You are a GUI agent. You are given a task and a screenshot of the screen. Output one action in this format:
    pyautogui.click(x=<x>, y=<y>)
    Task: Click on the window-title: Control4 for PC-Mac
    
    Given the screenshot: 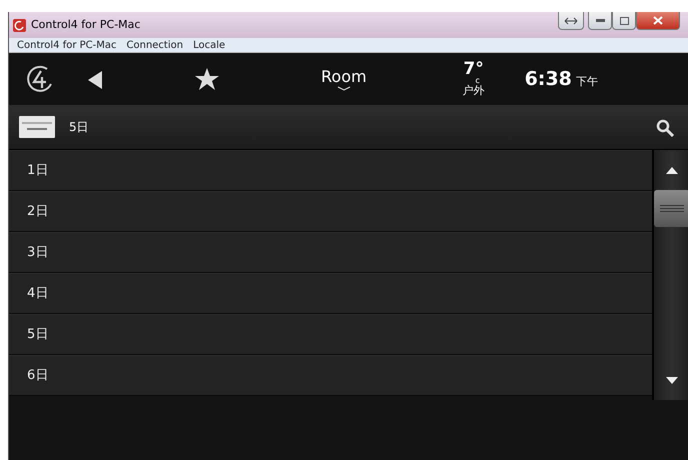 What is the action you would take?
    pyautogui.click(x=85, y=24)
    